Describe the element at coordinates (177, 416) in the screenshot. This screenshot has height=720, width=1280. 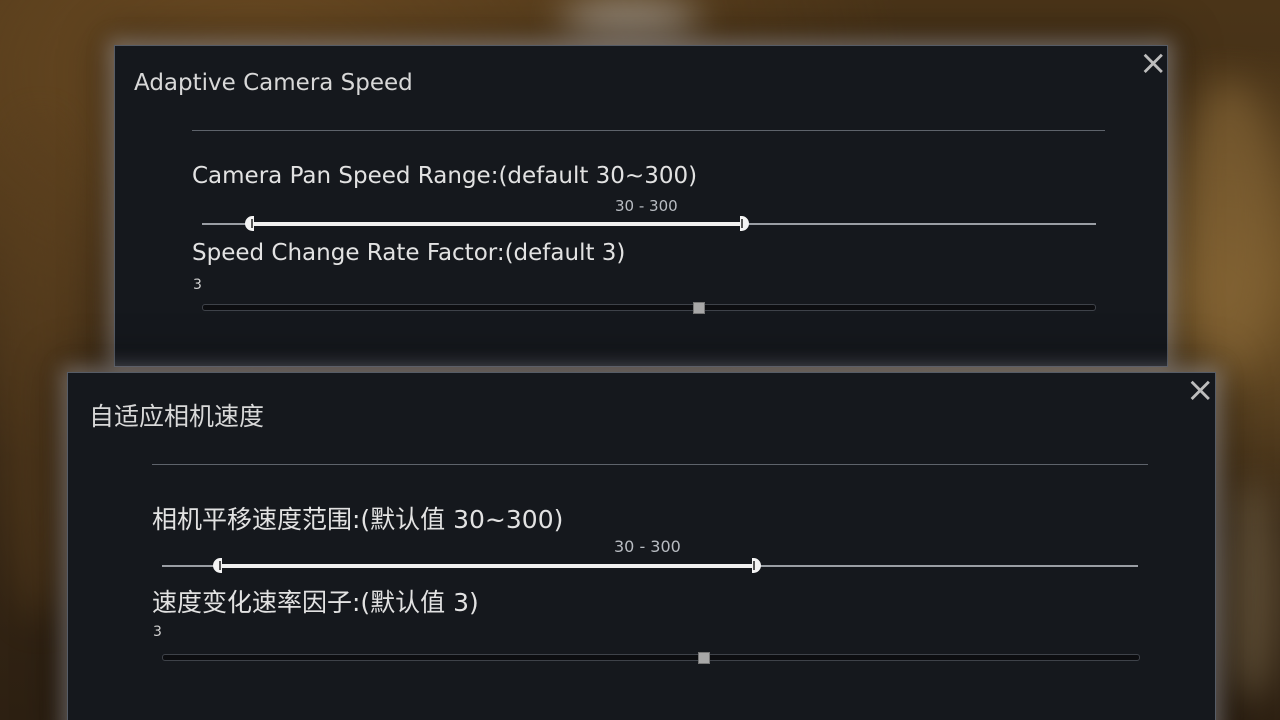
I see `panel-title: 自适应相机速度` at that location.